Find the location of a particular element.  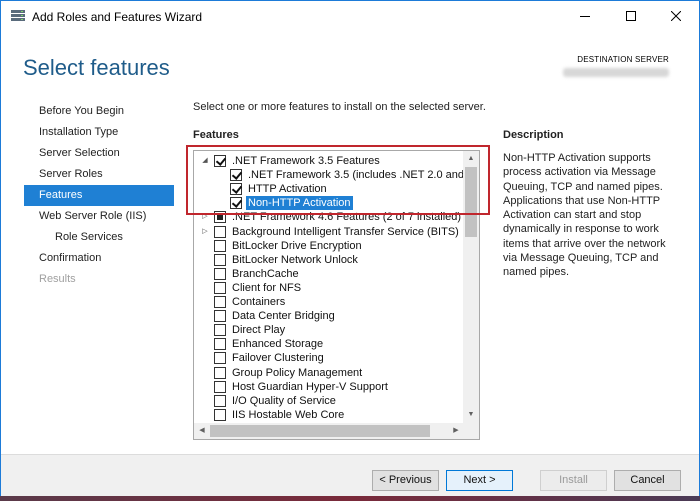

feature-label: Direct Play is located at coordinates (258, 330).